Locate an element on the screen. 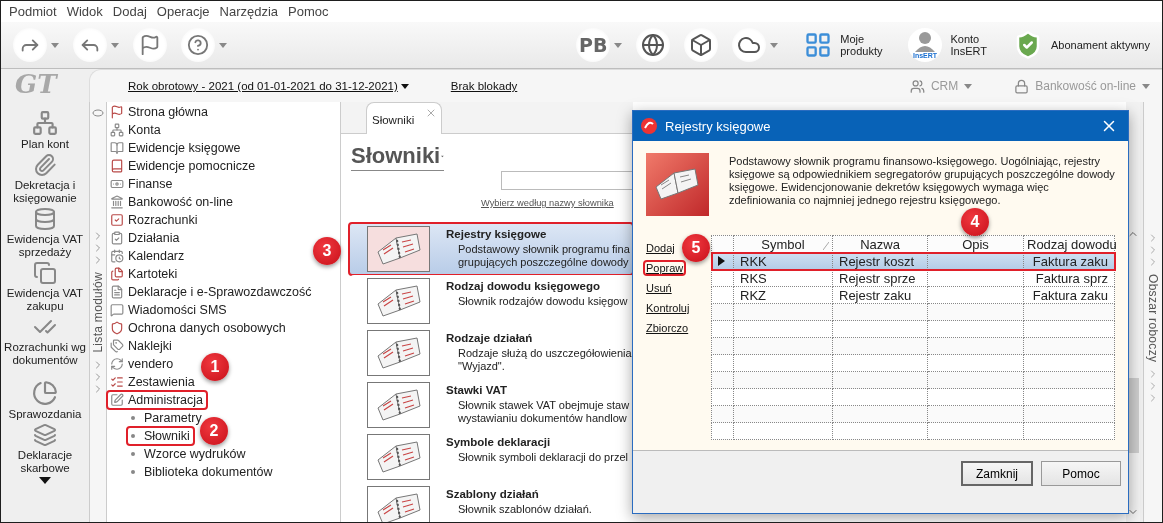  toolbar-button: Moje produkty is located at coordinates (843, 45).